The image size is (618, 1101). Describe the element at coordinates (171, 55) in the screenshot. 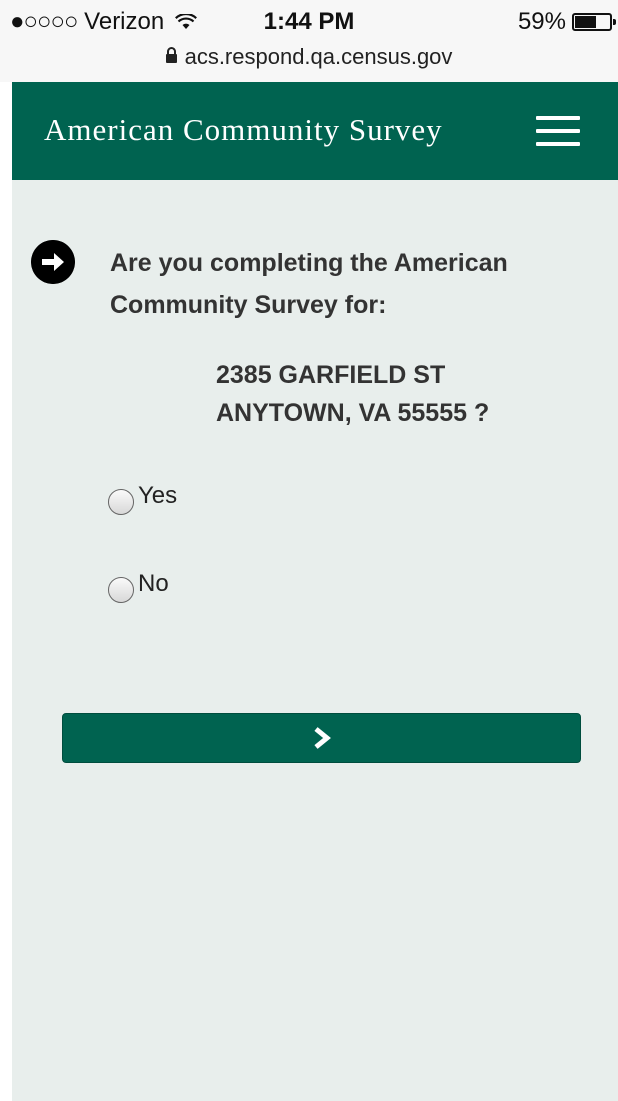

I see `lock-icon` at that location.